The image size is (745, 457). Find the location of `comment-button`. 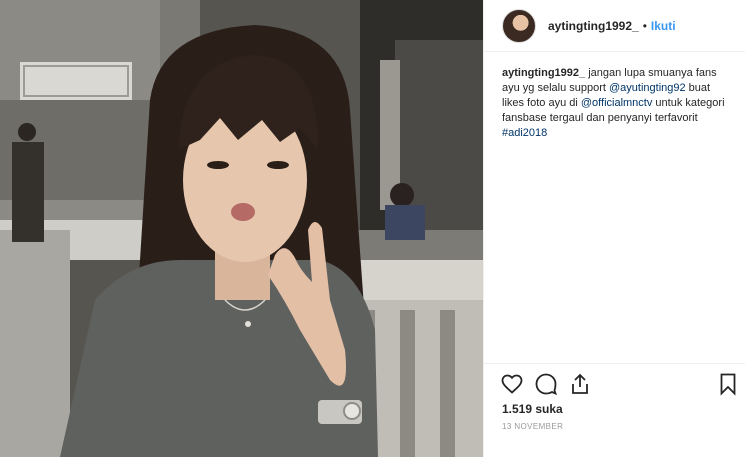

comment-button is located at coordinates (547, 385).